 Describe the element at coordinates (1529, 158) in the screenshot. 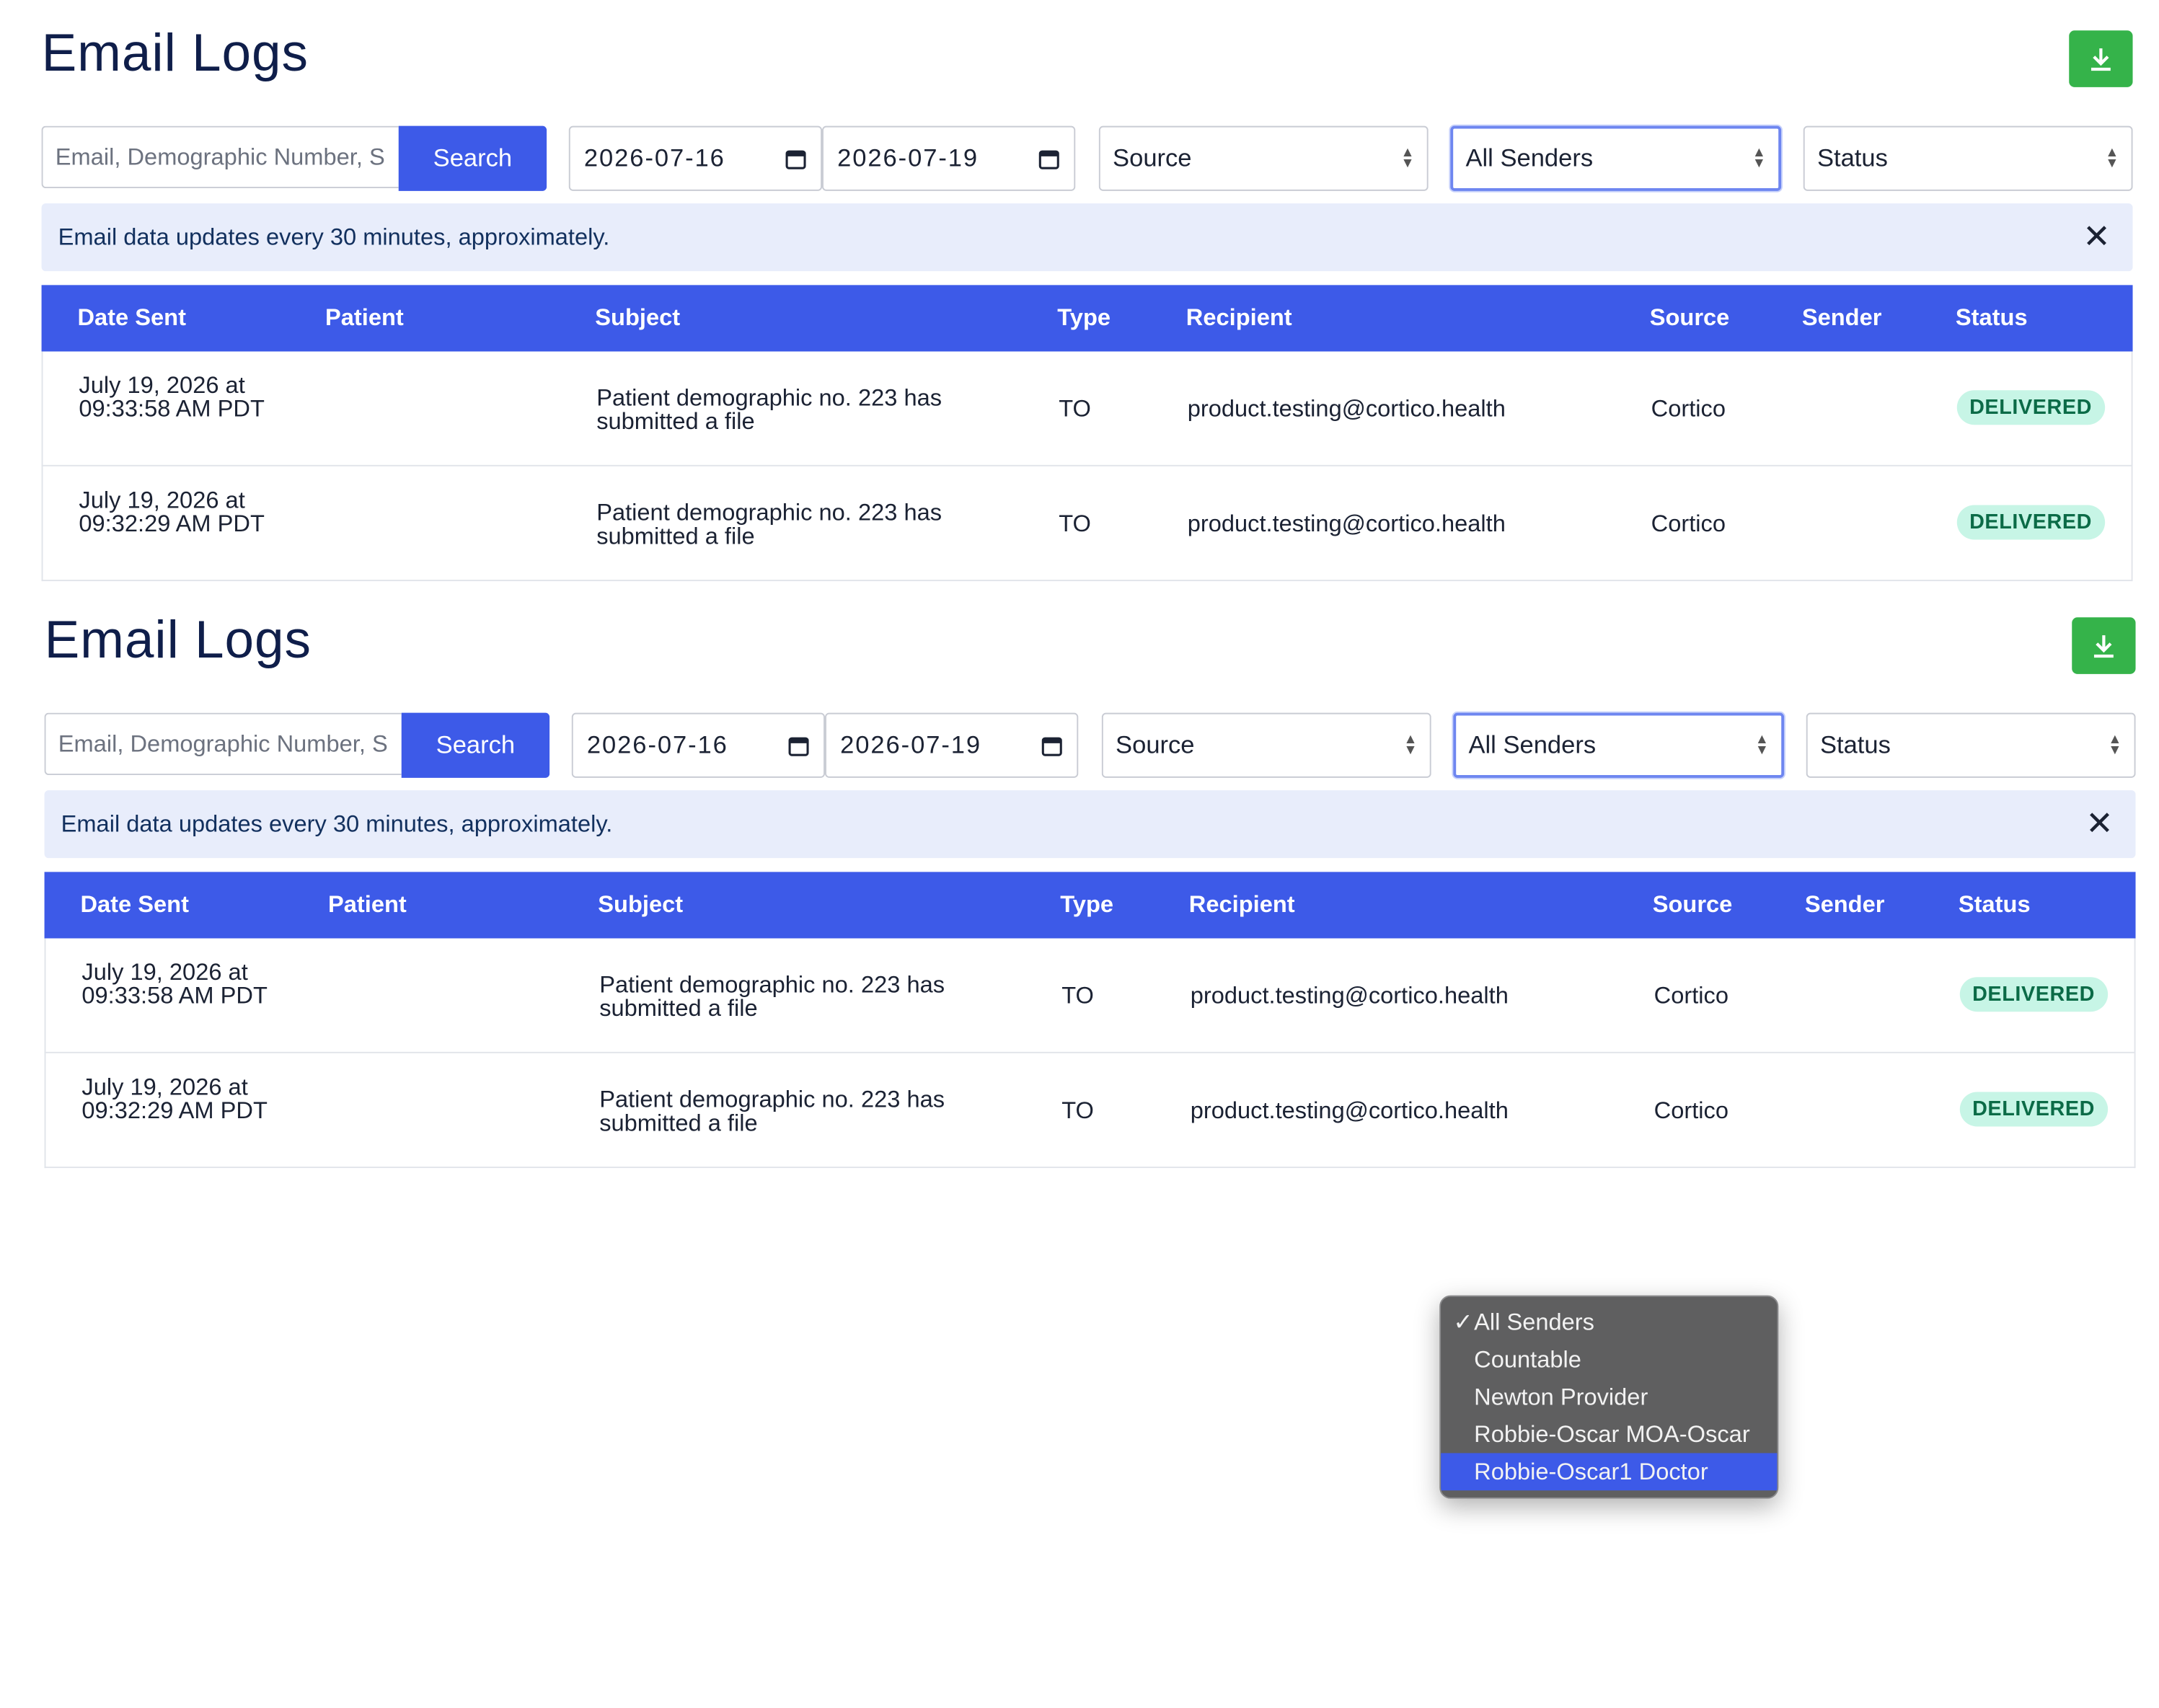

I see `sender-select-value: All Senders` at that location.